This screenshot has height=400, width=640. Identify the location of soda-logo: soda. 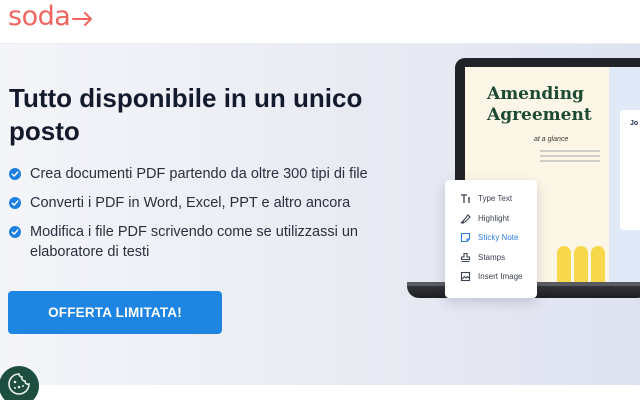
(51, 17).